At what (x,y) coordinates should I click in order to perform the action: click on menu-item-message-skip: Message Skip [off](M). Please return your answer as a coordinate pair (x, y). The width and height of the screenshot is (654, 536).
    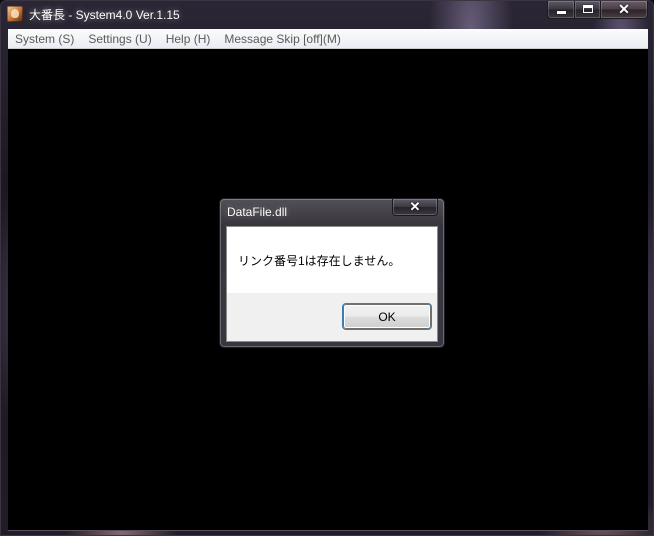
    Looking at the image, I should click on (282, 39).